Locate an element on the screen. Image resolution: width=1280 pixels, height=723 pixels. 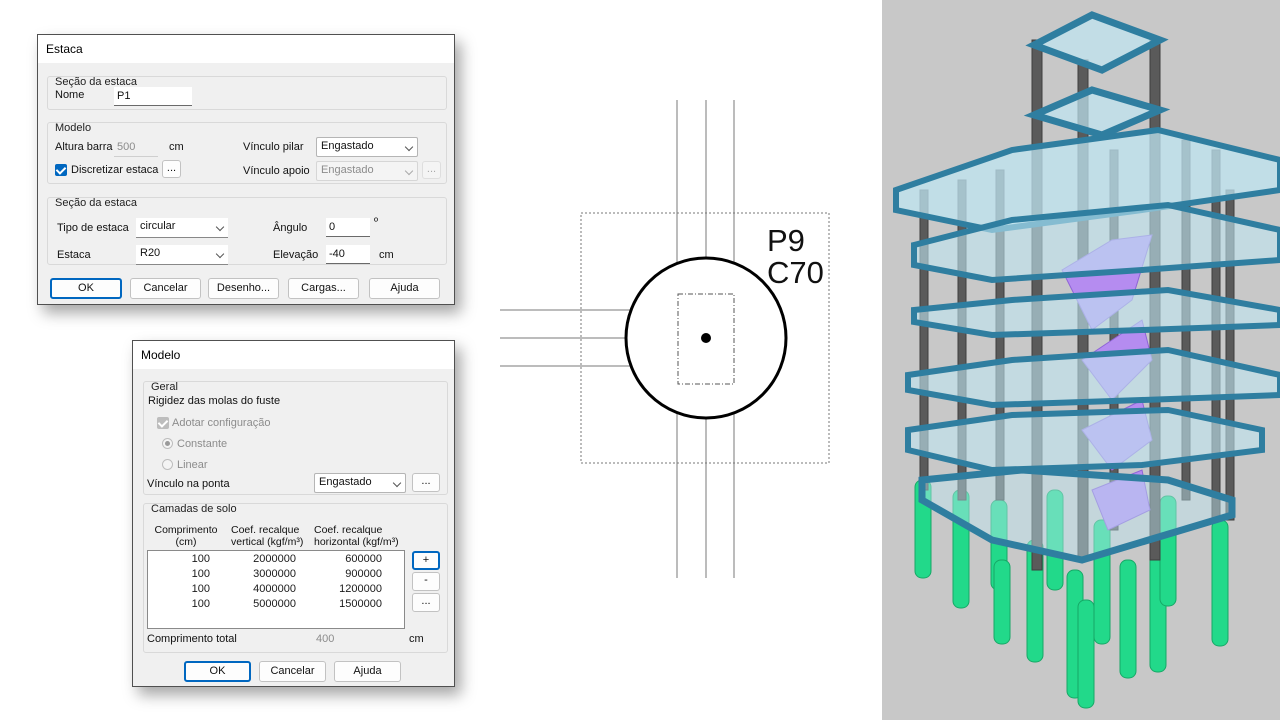
elevacao-label: Elevação is located at coordinates (296, 255).